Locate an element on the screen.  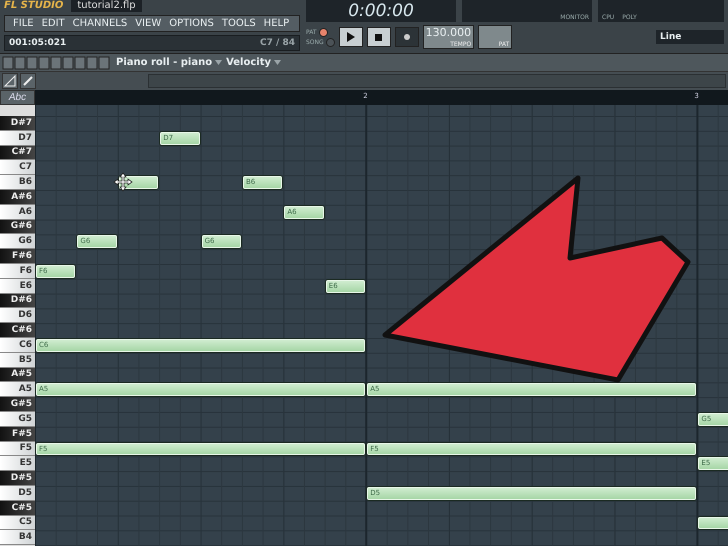
note-info: C7 / 84 is located at coordinates (277, 43).